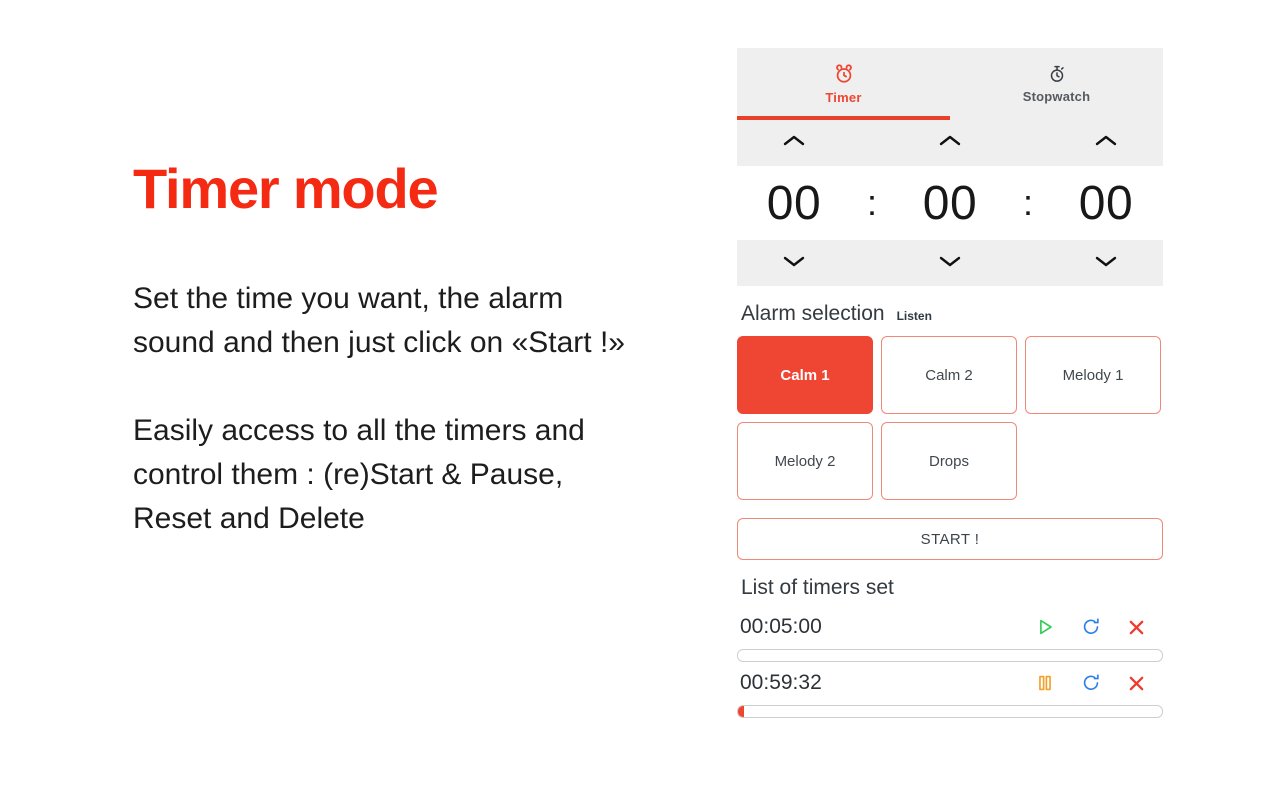 The image size is (1280, 800). What do you see at coordinates (844, 74) in the screenshot?
I see `alarm-clock-icon` at bounding box center [844, 74].